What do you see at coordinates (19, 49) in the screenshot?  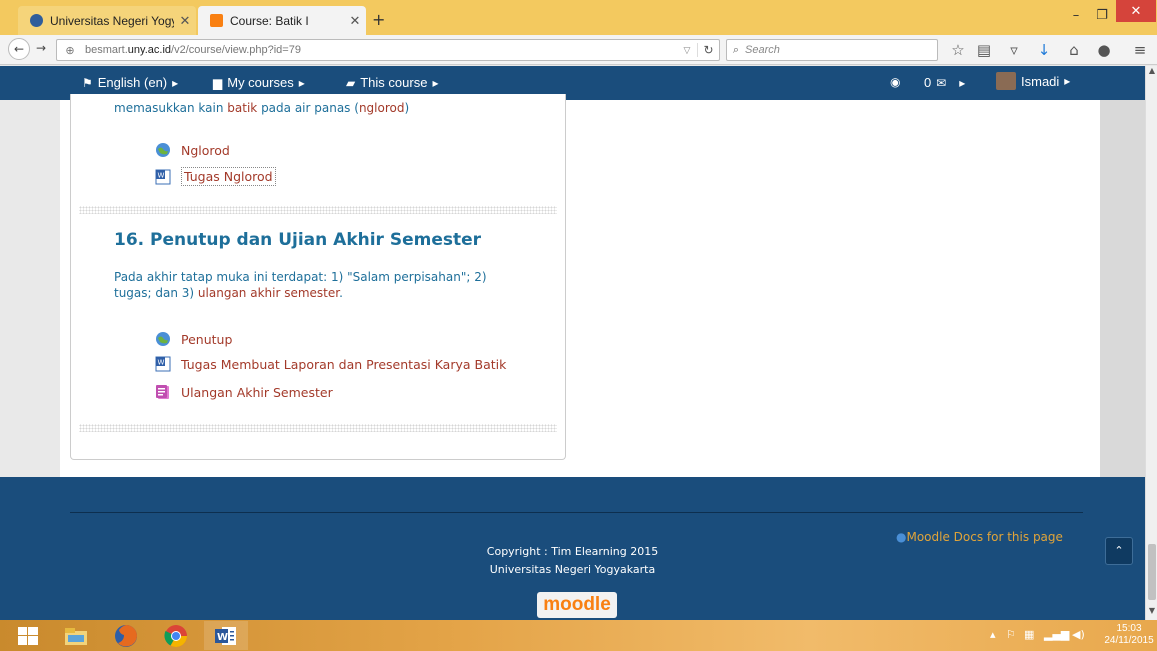 I see `back-button: ←` at bounding box center [19, 49].